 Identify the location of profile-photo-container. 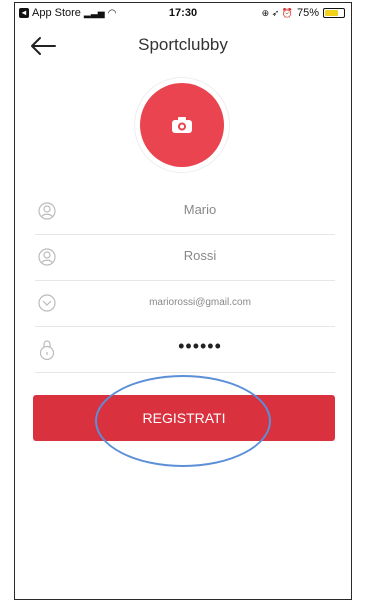
(182, 125).